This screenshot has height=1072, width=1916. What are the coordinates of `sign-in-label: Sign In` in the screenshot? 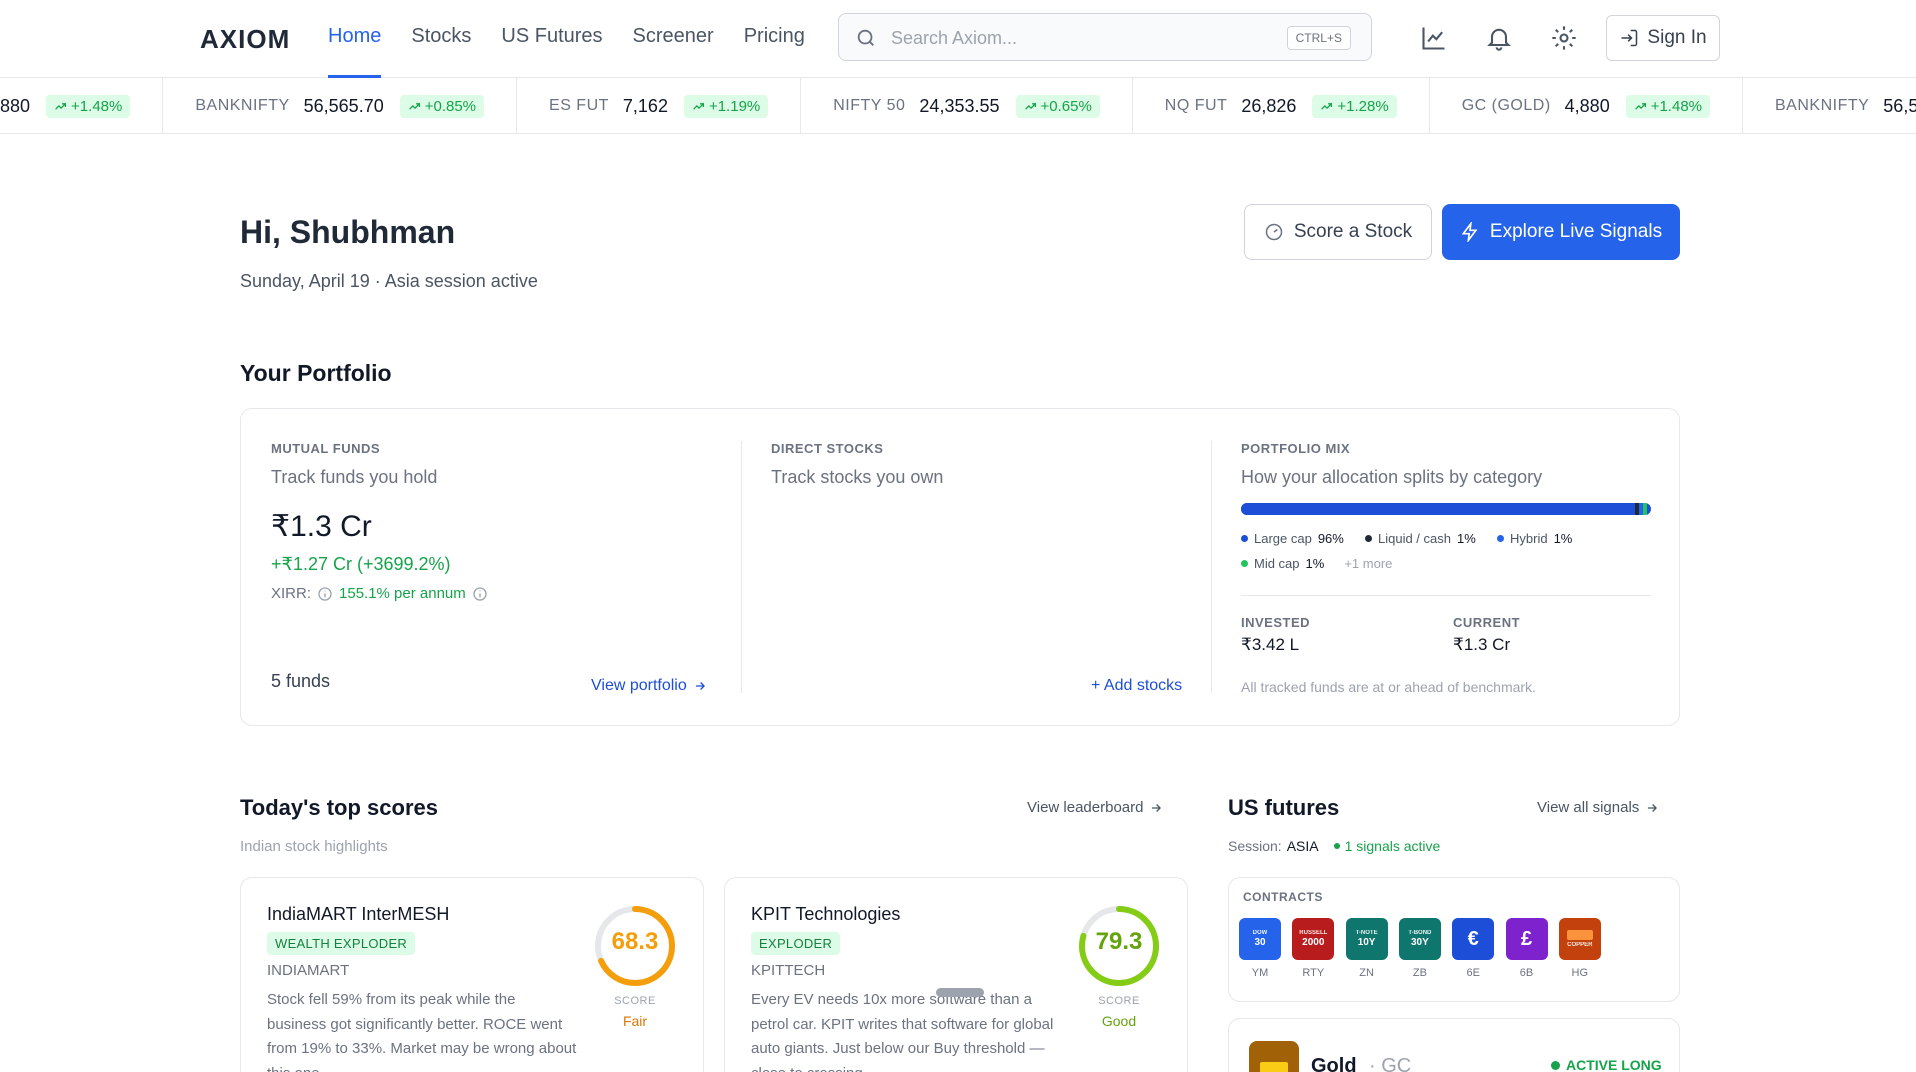 It's located at (1677, 37).